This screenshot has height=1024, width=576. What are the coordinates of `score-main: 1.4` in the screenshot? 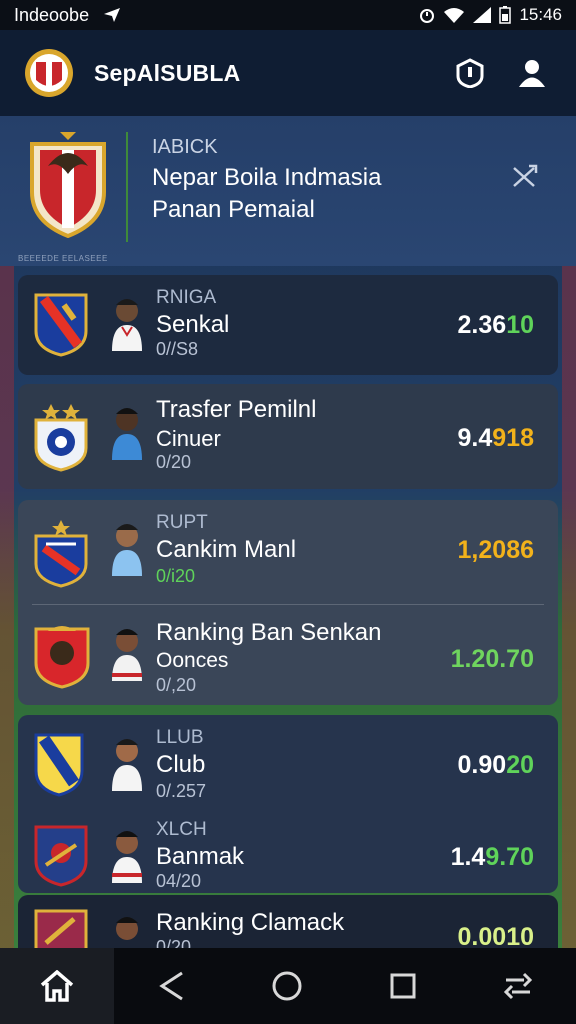 It's located at (468, 857).